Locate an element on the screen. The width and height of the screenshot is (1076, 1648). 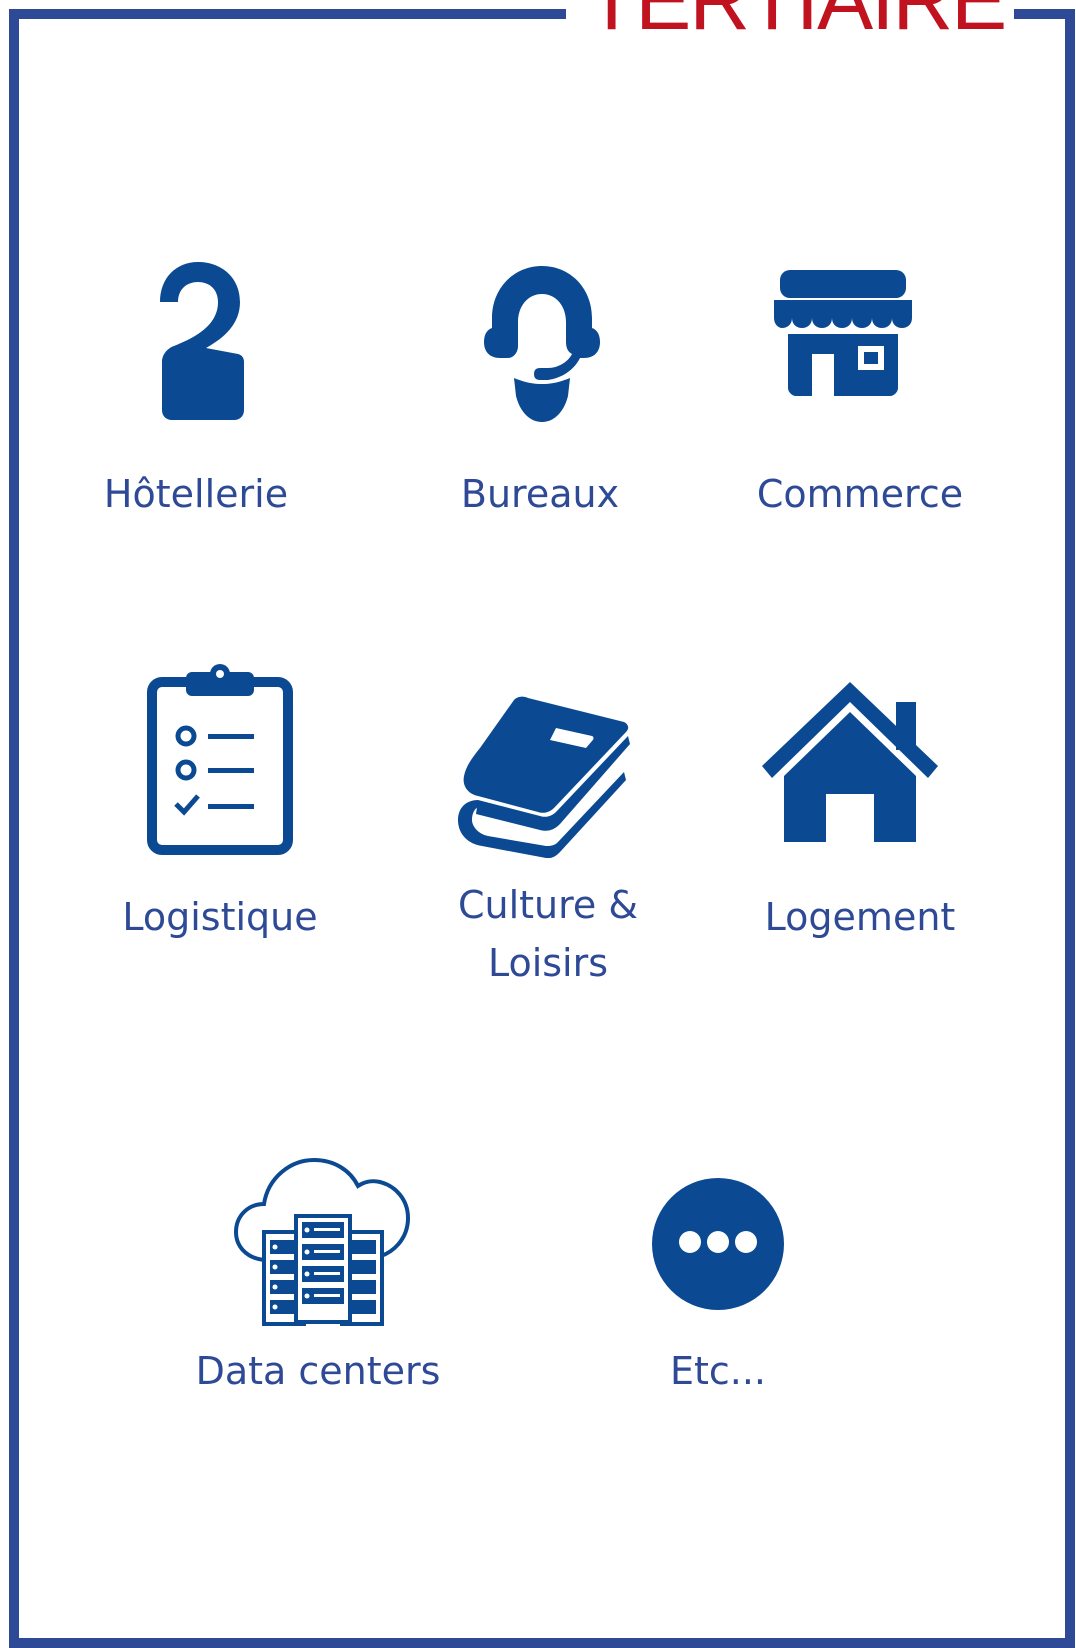
storefront-icon is located at coordinates (843, 333).